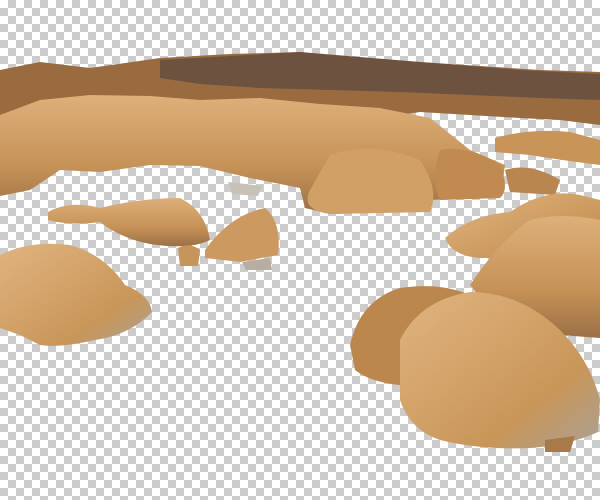 Image resolution: width=600 pixels, height=500 pixels. Describe the element at coordinates (532, 181) in the screenshot. I see `right-small-rock` at that location.